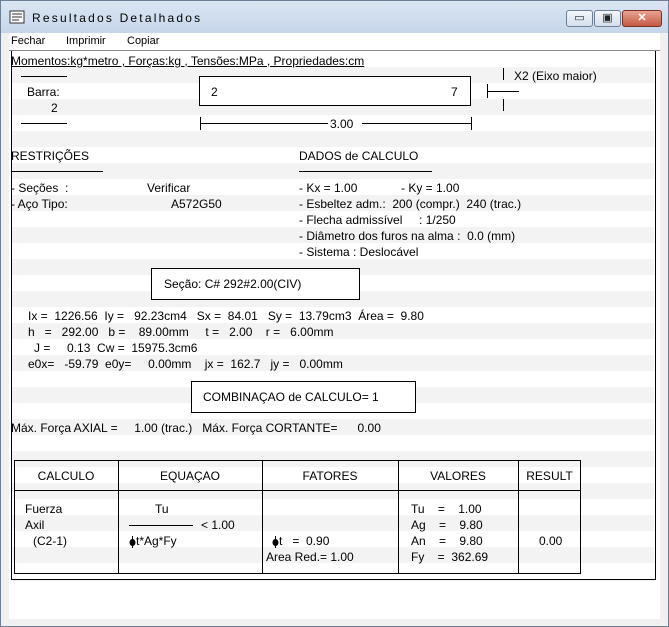 Image resolution: width=669 pixels, height=627 pixels. What do you see at coordinates (407, 236) in the screenshot?
I see `diametro-value: - Diâmetro dos furos na alma : 0.0 (mm)` at bounding box center [407, 236].